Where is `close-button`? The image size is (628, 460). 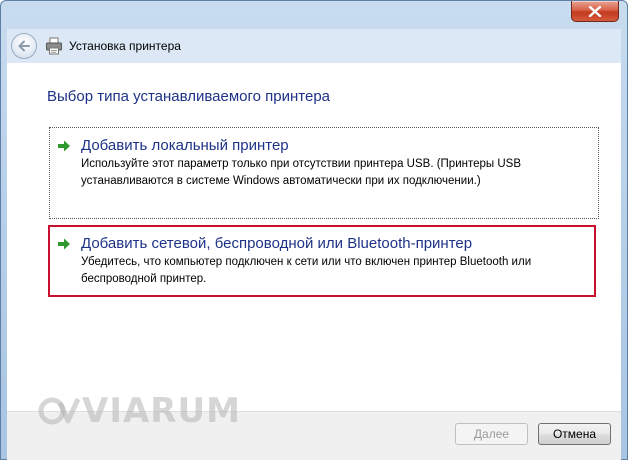 close-button is located at coordinates (595, 11).